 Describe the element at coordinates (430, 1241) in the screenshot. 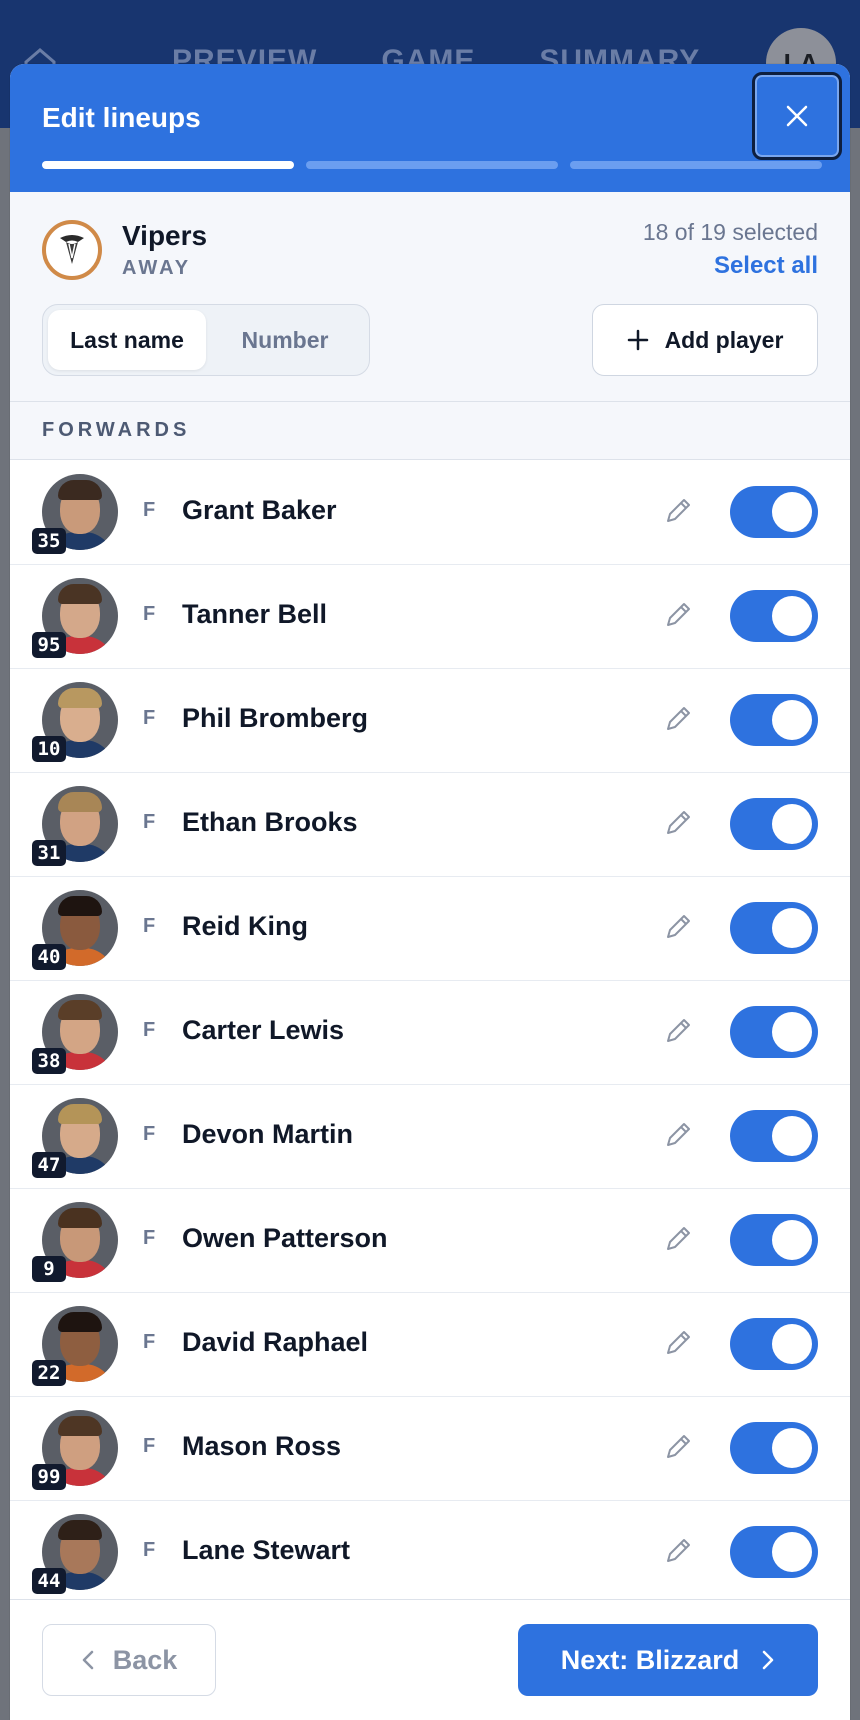

I see `player-row: 9 F Owen Patterson` at that location.